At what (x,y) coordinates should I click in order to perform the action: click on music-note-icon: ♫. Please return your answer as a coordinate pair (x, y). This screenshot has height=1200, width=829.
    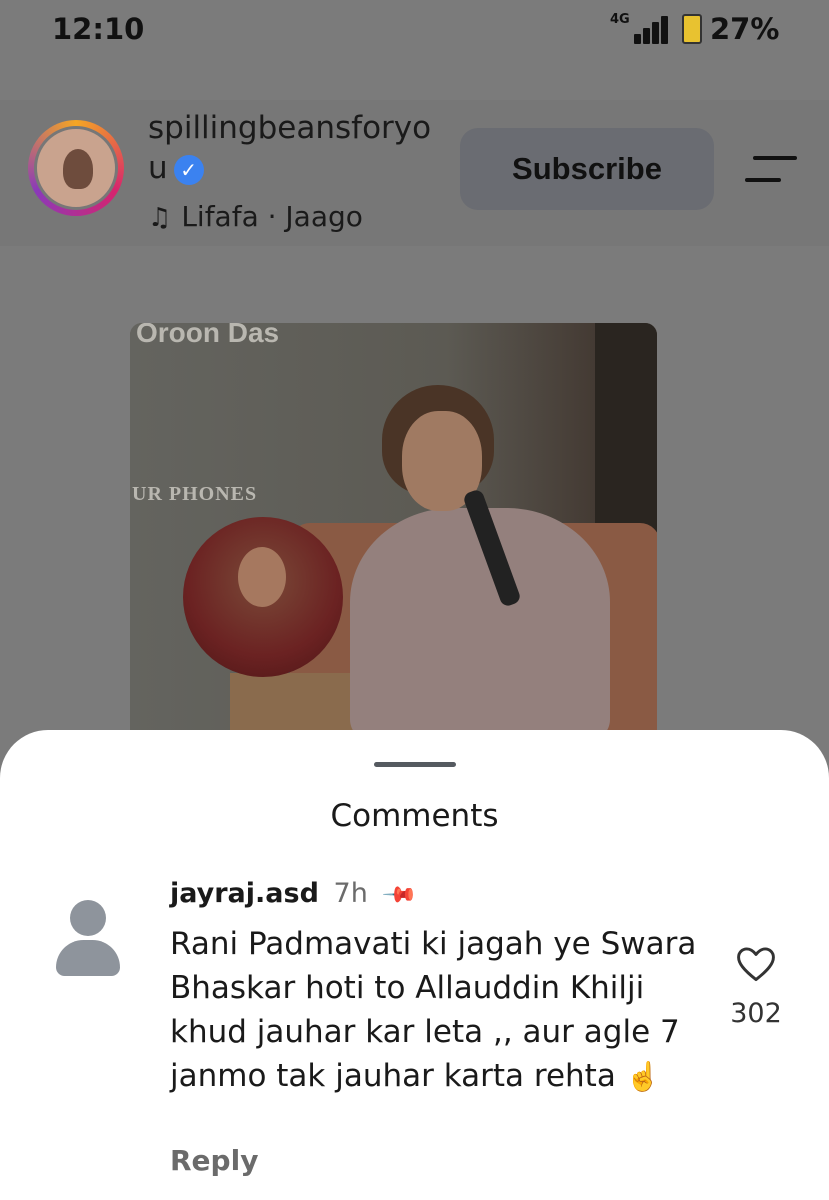
    Looking at the image, I should click on (160, 218).